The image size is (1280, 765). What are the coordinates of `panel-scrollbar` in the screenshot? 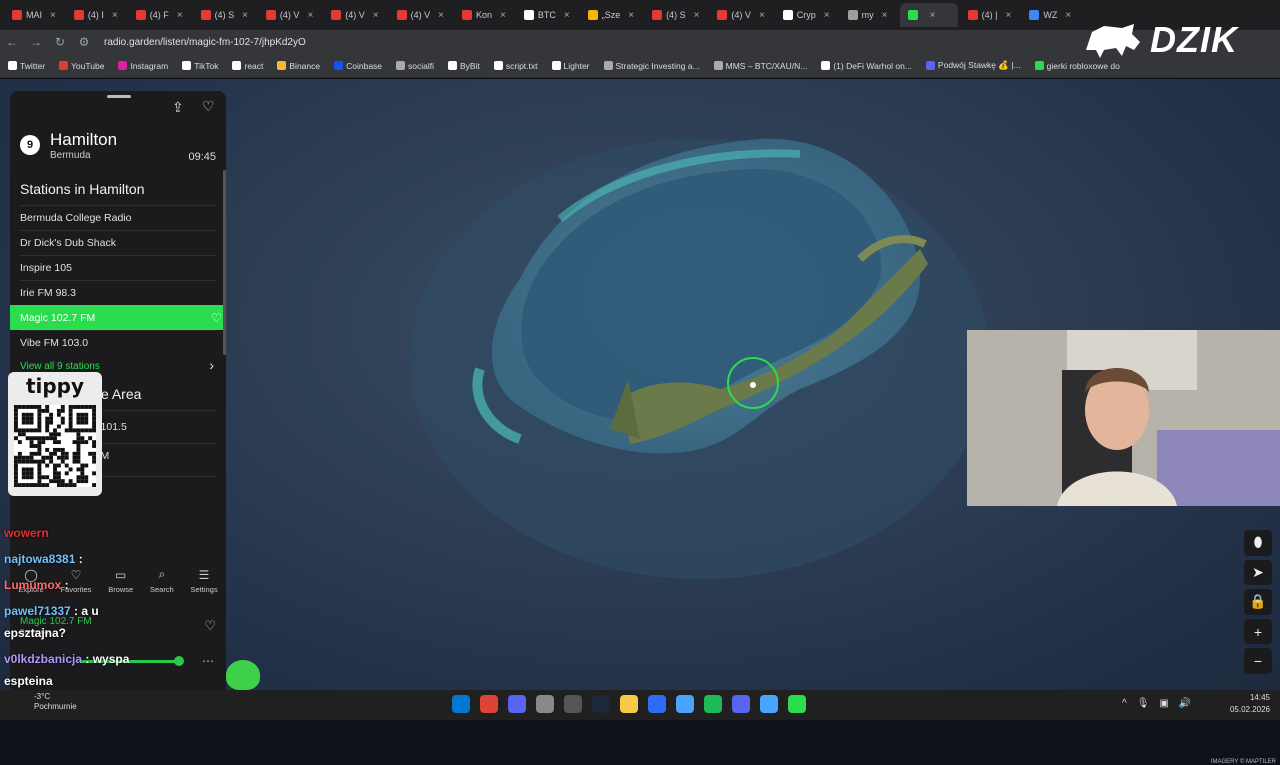 It's located at (224, 262).